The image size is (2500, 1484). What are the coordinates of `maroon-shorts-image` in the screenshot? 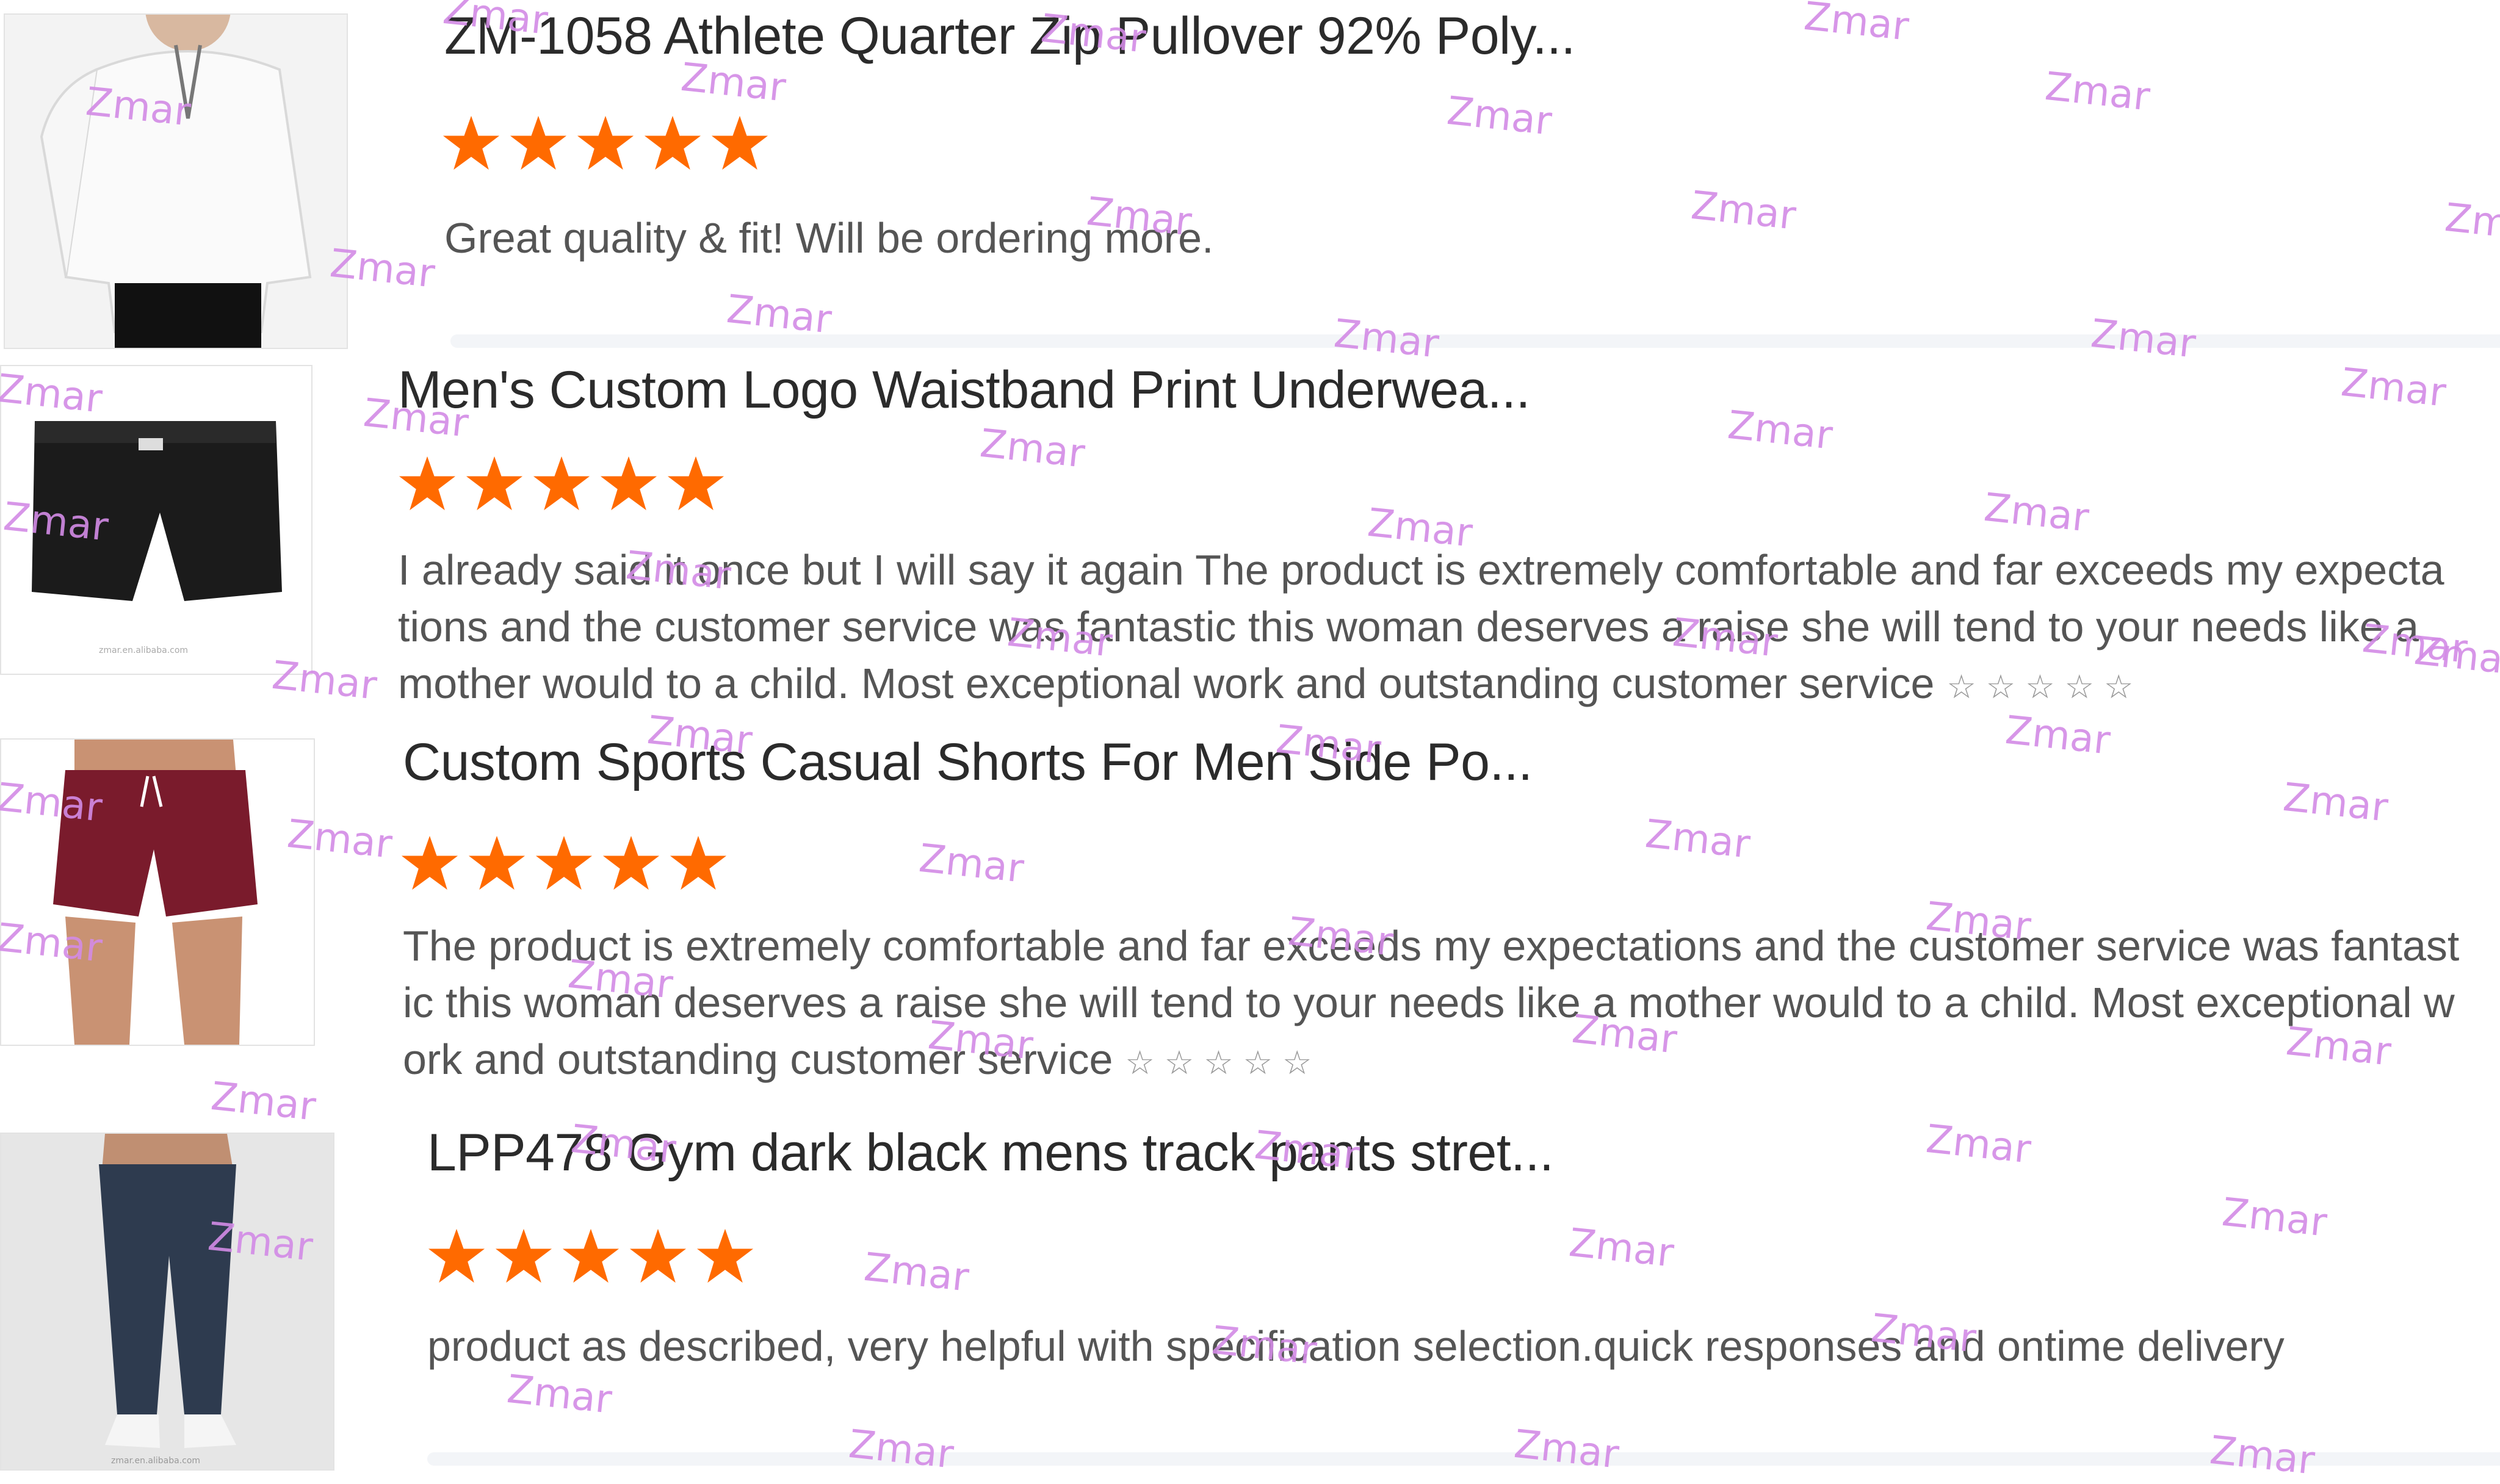 It's located at (157, 892).